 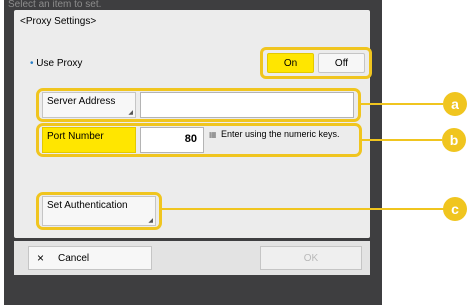 I want to click on server-address-input, so click(x=247, y=105).